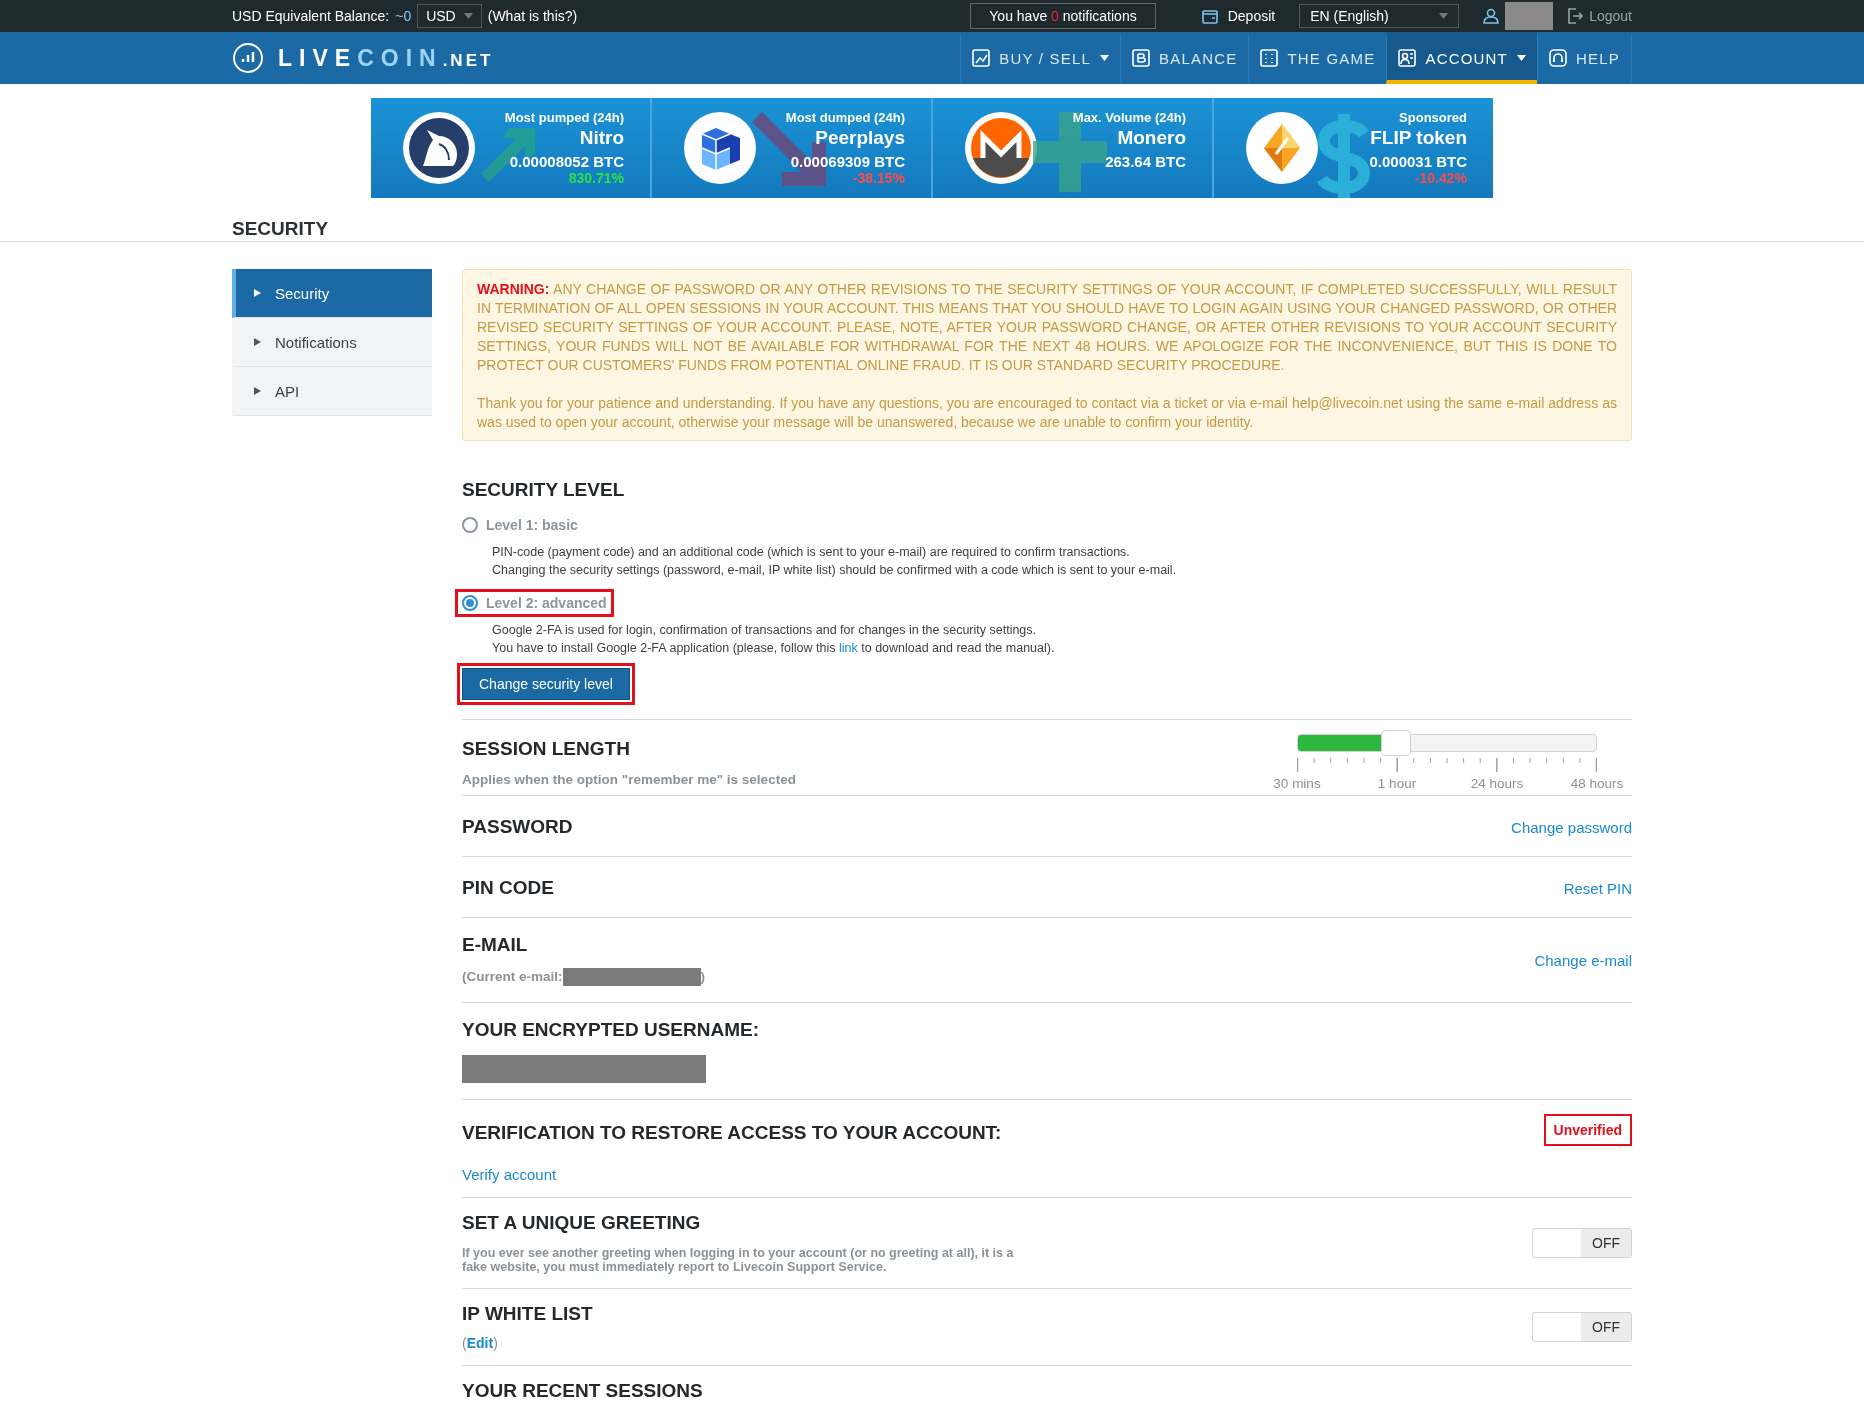 The image size is (1864, 1420). What do you see at coordinates (1599, 16) in the screenshot?
I see `logout-link: Logout` at bounding box center [1599, 16].